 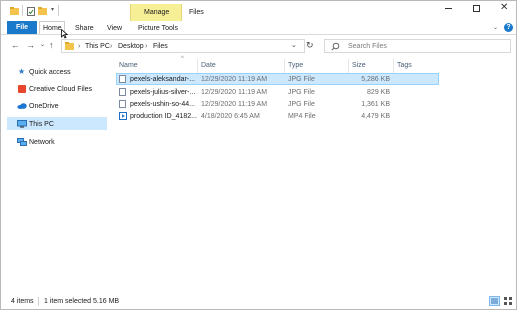 What do you see at coordinates (295, 65) in the screenshot?
I see `column-header-type: Type` at bounding box center [295, 65].